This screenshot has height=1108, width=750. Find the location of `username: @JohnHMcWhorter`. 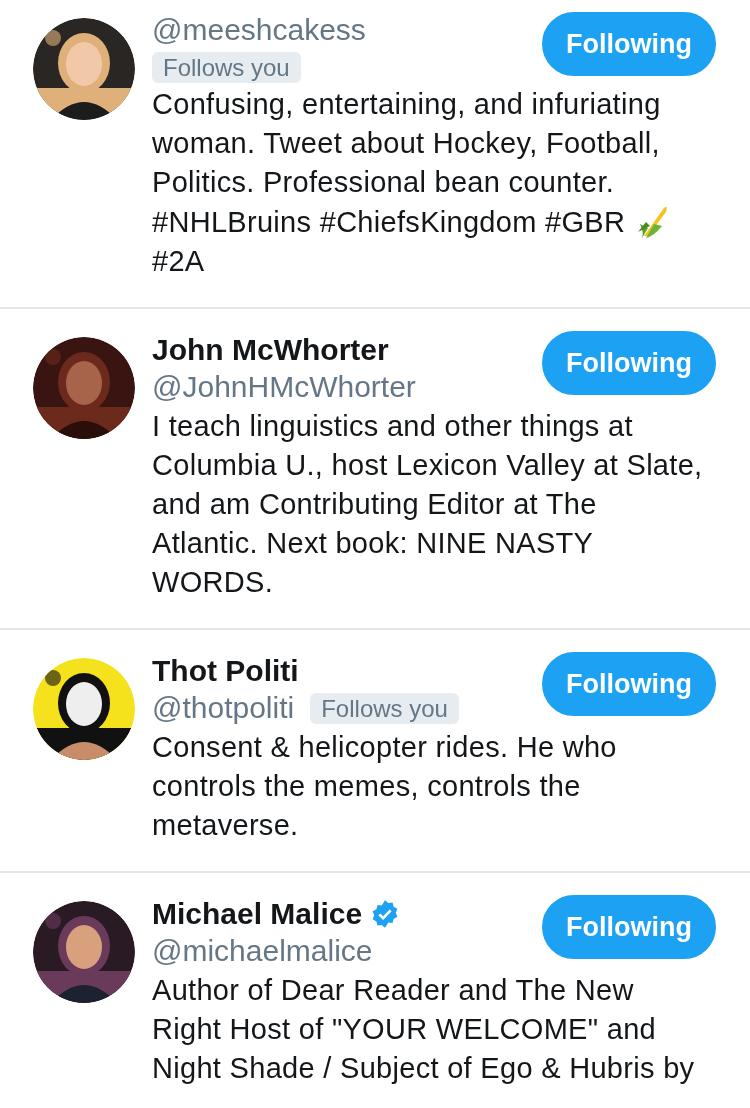

username: @JohnHMcWhorter is located at coordinates (284, 387).